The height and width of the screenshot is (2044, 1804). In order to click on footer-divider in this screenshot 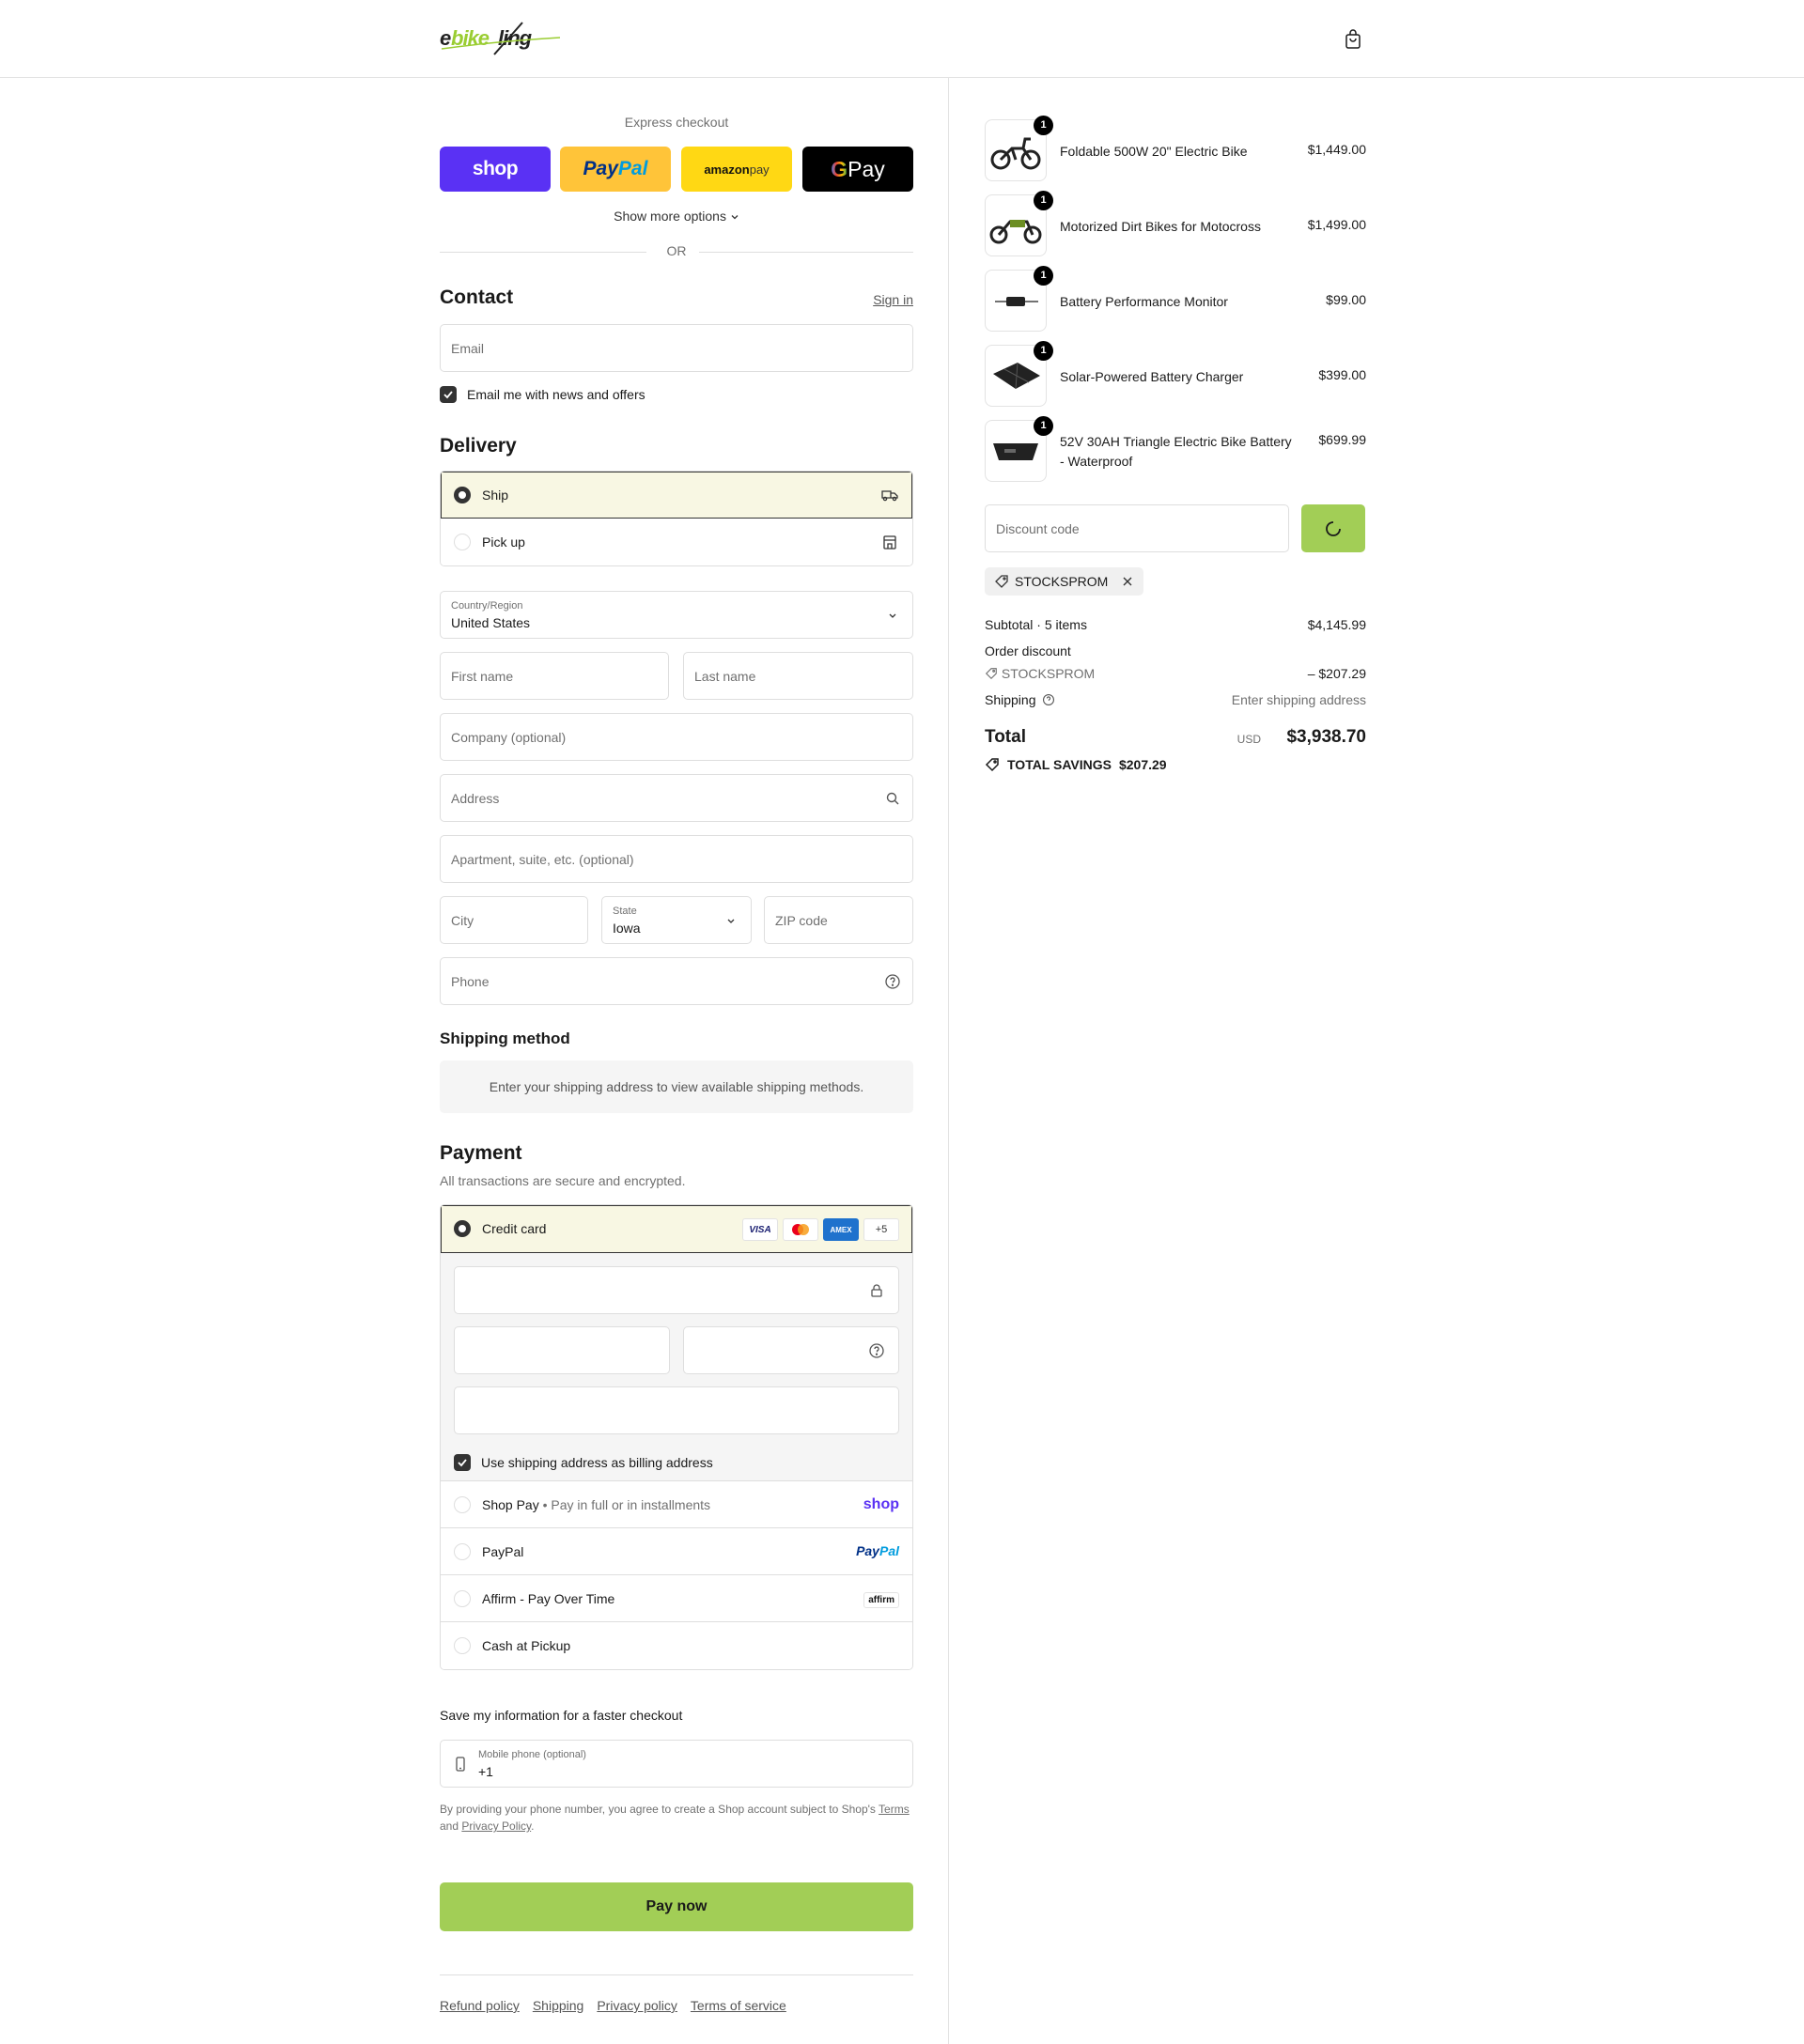, I will do `click(676, 1974)`.